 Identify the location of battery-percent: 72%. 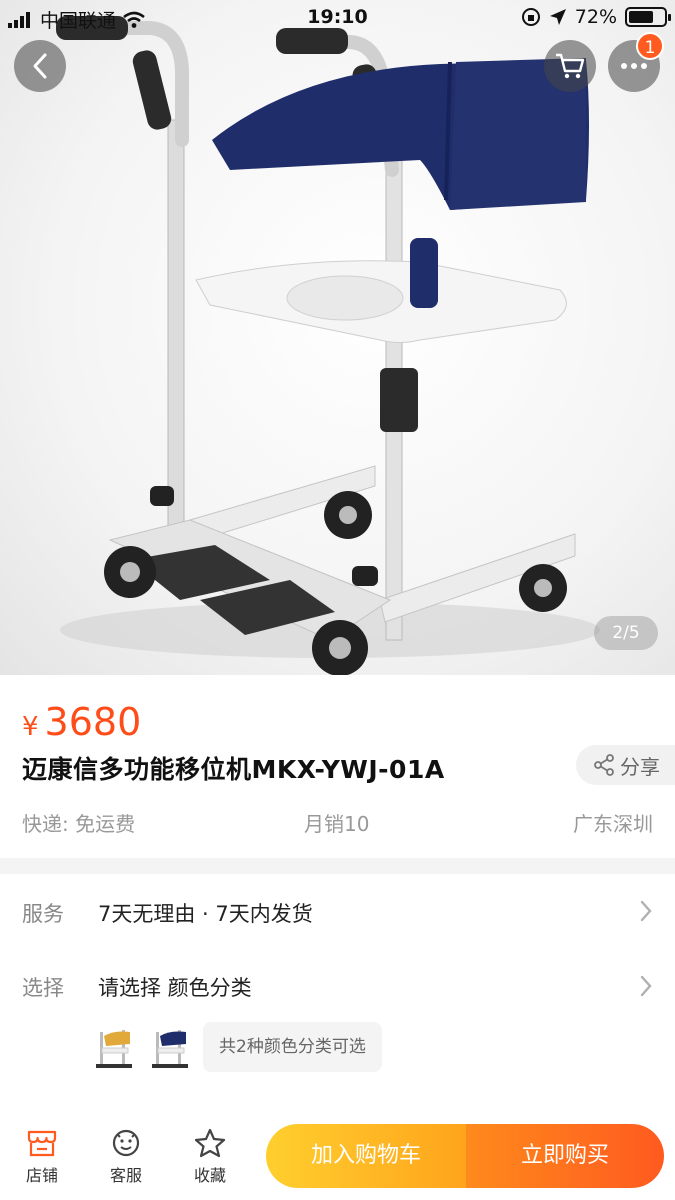
(595, 17).